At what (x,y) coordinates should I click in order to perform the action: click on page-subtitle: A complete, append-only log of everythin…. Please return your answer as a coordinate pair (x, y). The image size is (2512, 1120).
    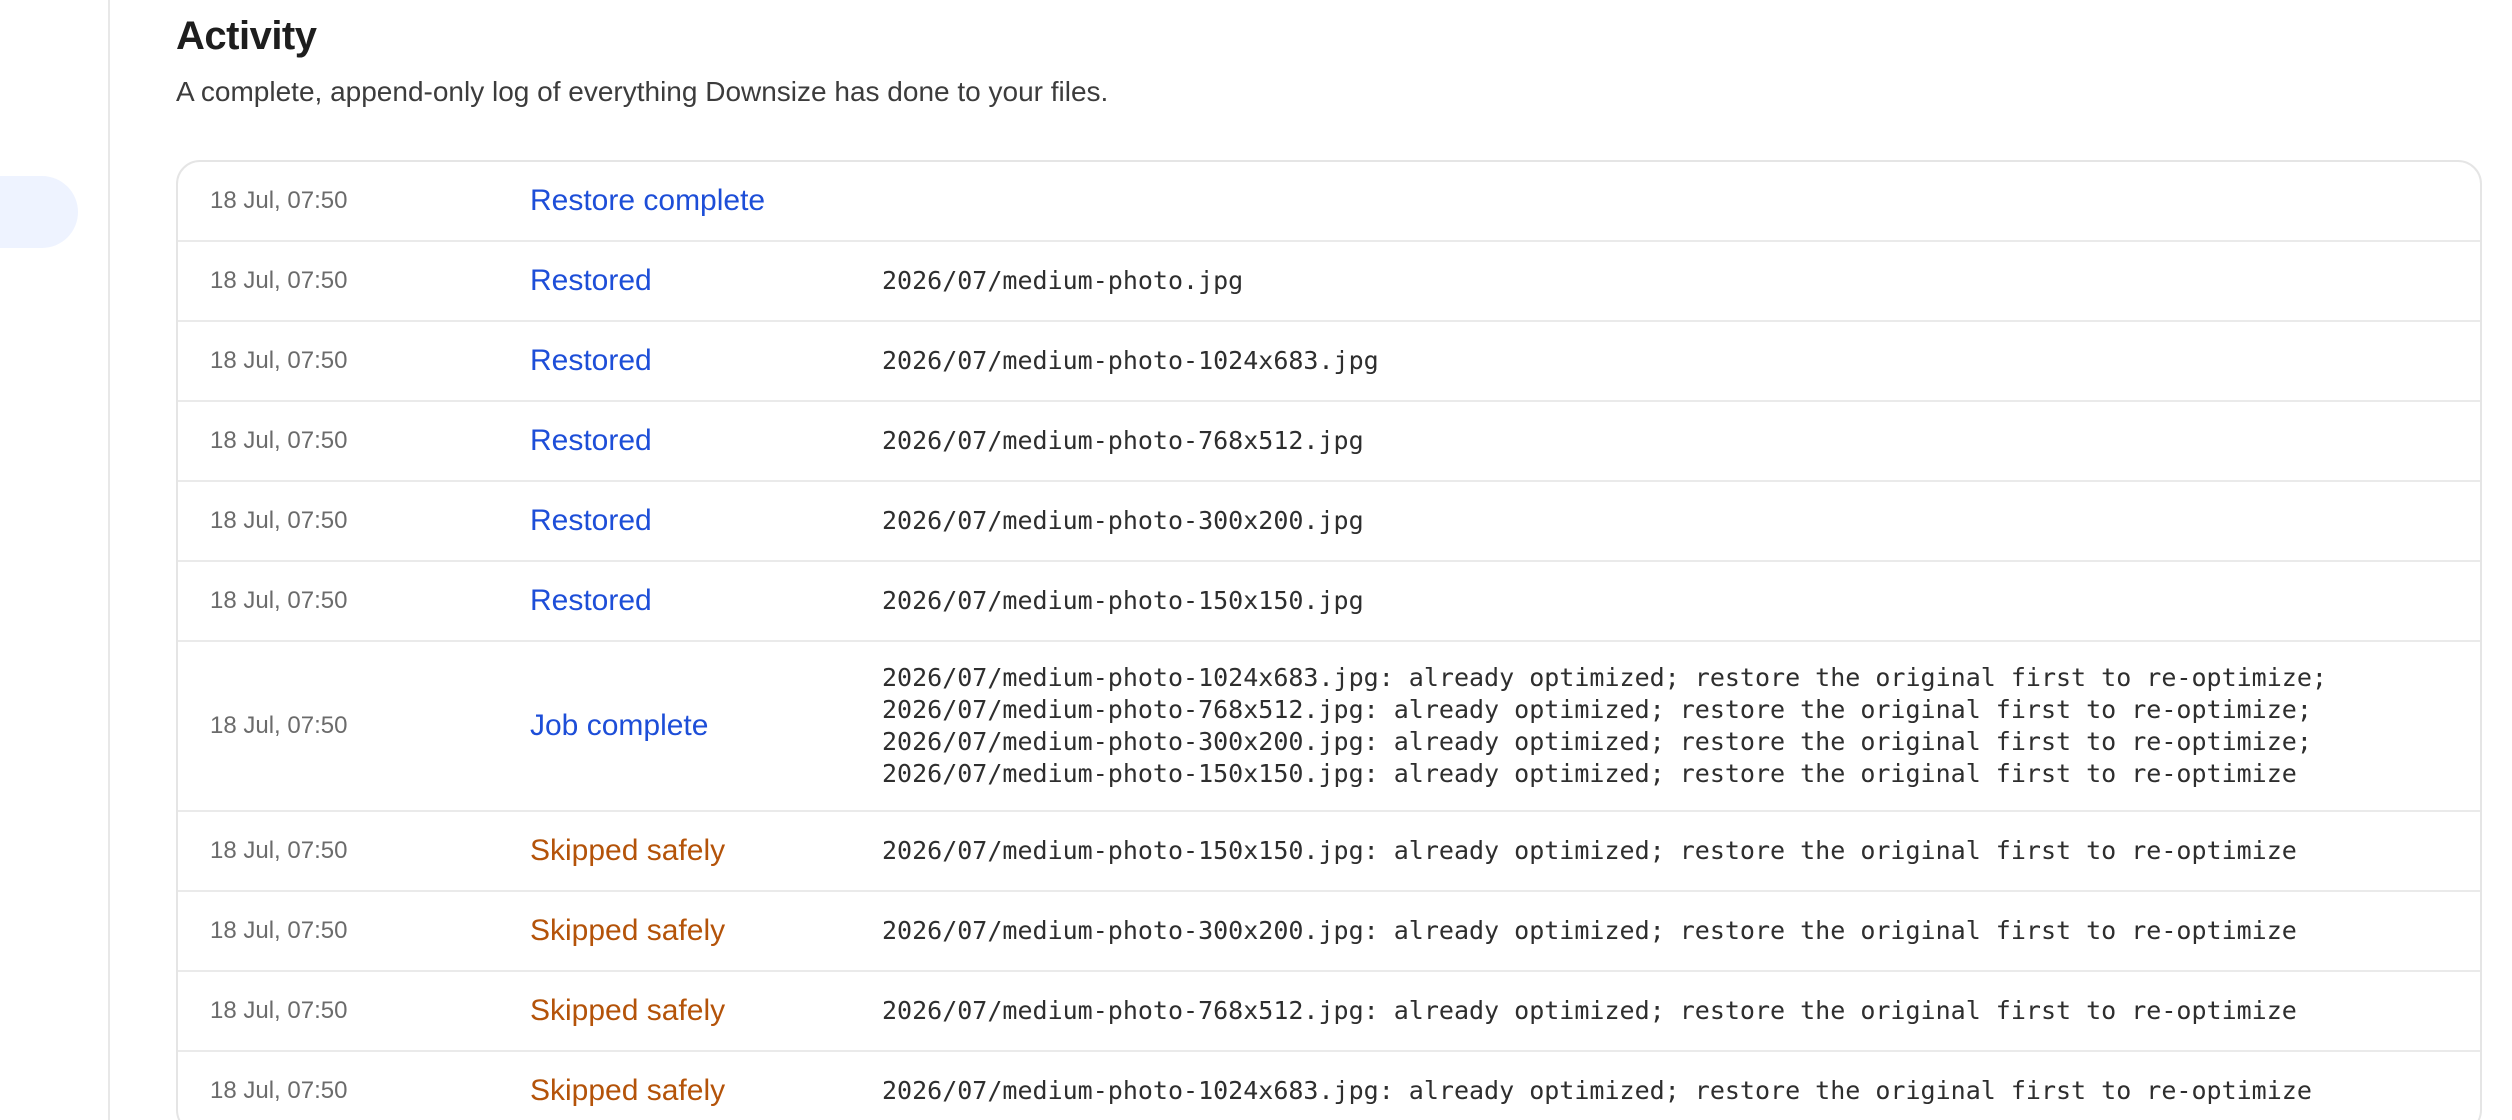
    Looking at the image, I should click on (642, 91).